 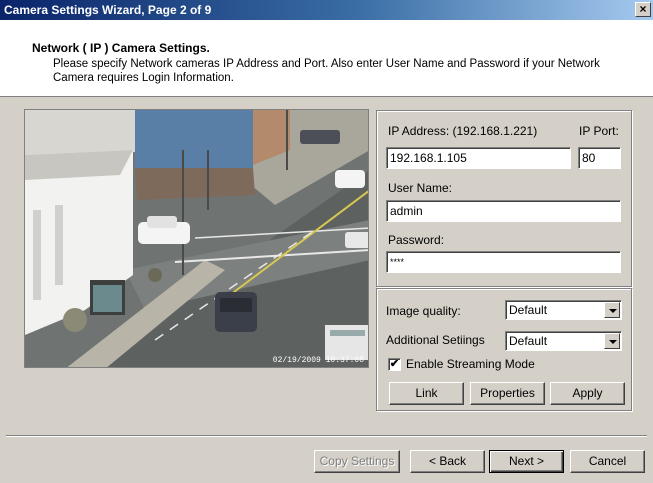 What do you see at coordinates (599, 131) in the screenshot?
I see `ip-port-label: IP Port:` at bounding box center [599, 131].